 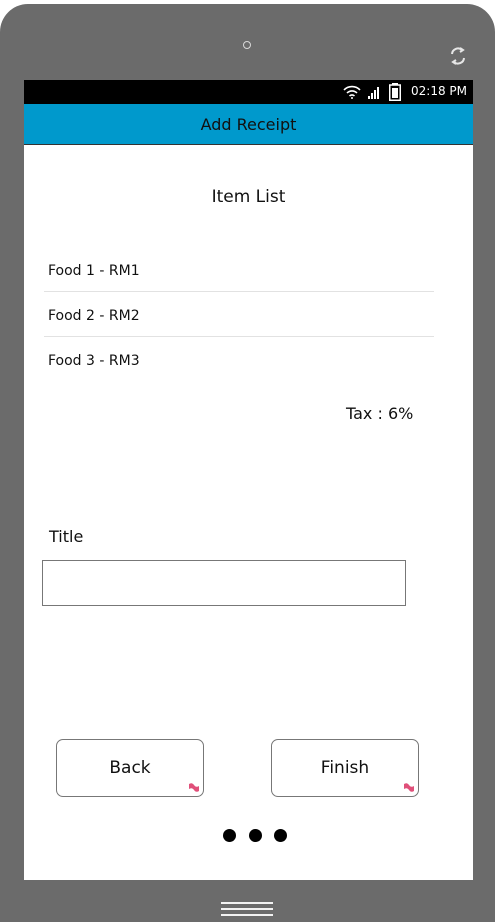 I want to click on status-time: 02:18 PM, so click(x=439, y=91).